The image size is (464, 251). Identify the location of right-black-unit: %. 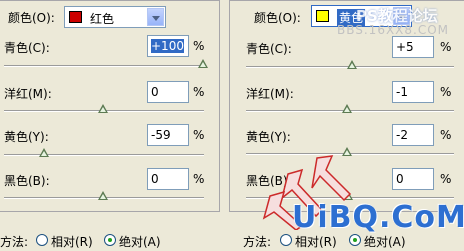
(446, 179).